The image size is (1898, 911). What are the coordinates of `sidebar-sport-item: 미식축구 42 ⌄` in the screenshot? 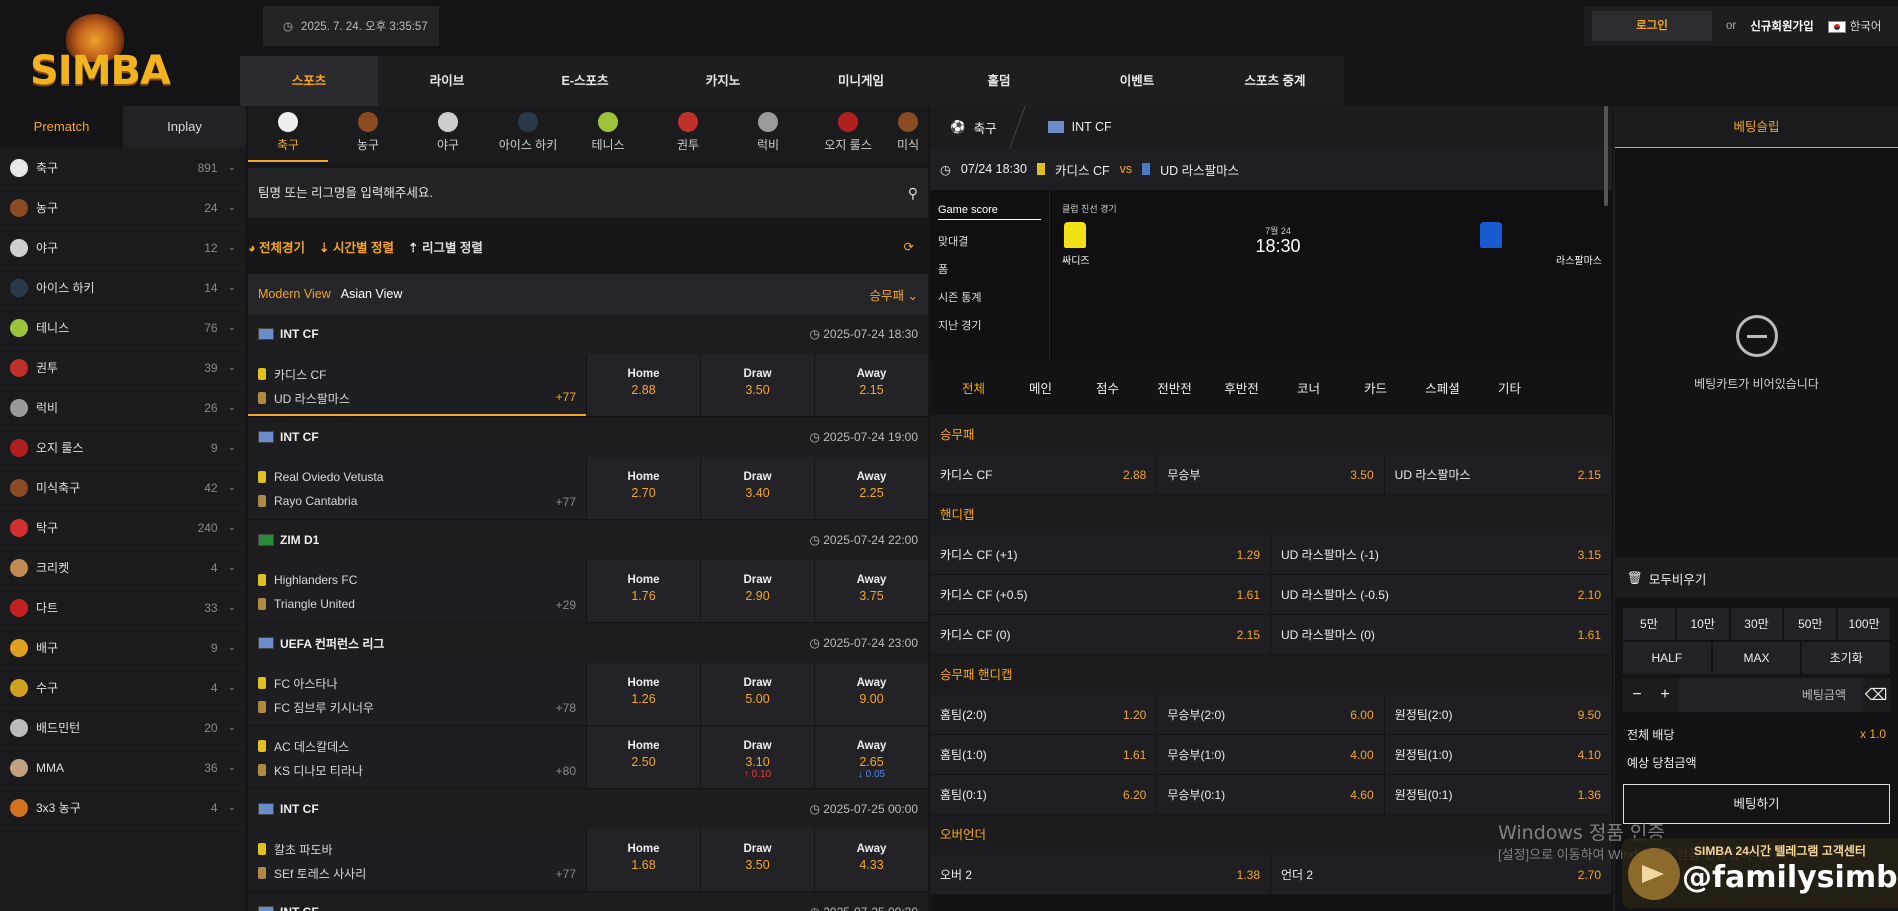 It's located at (123, 488).